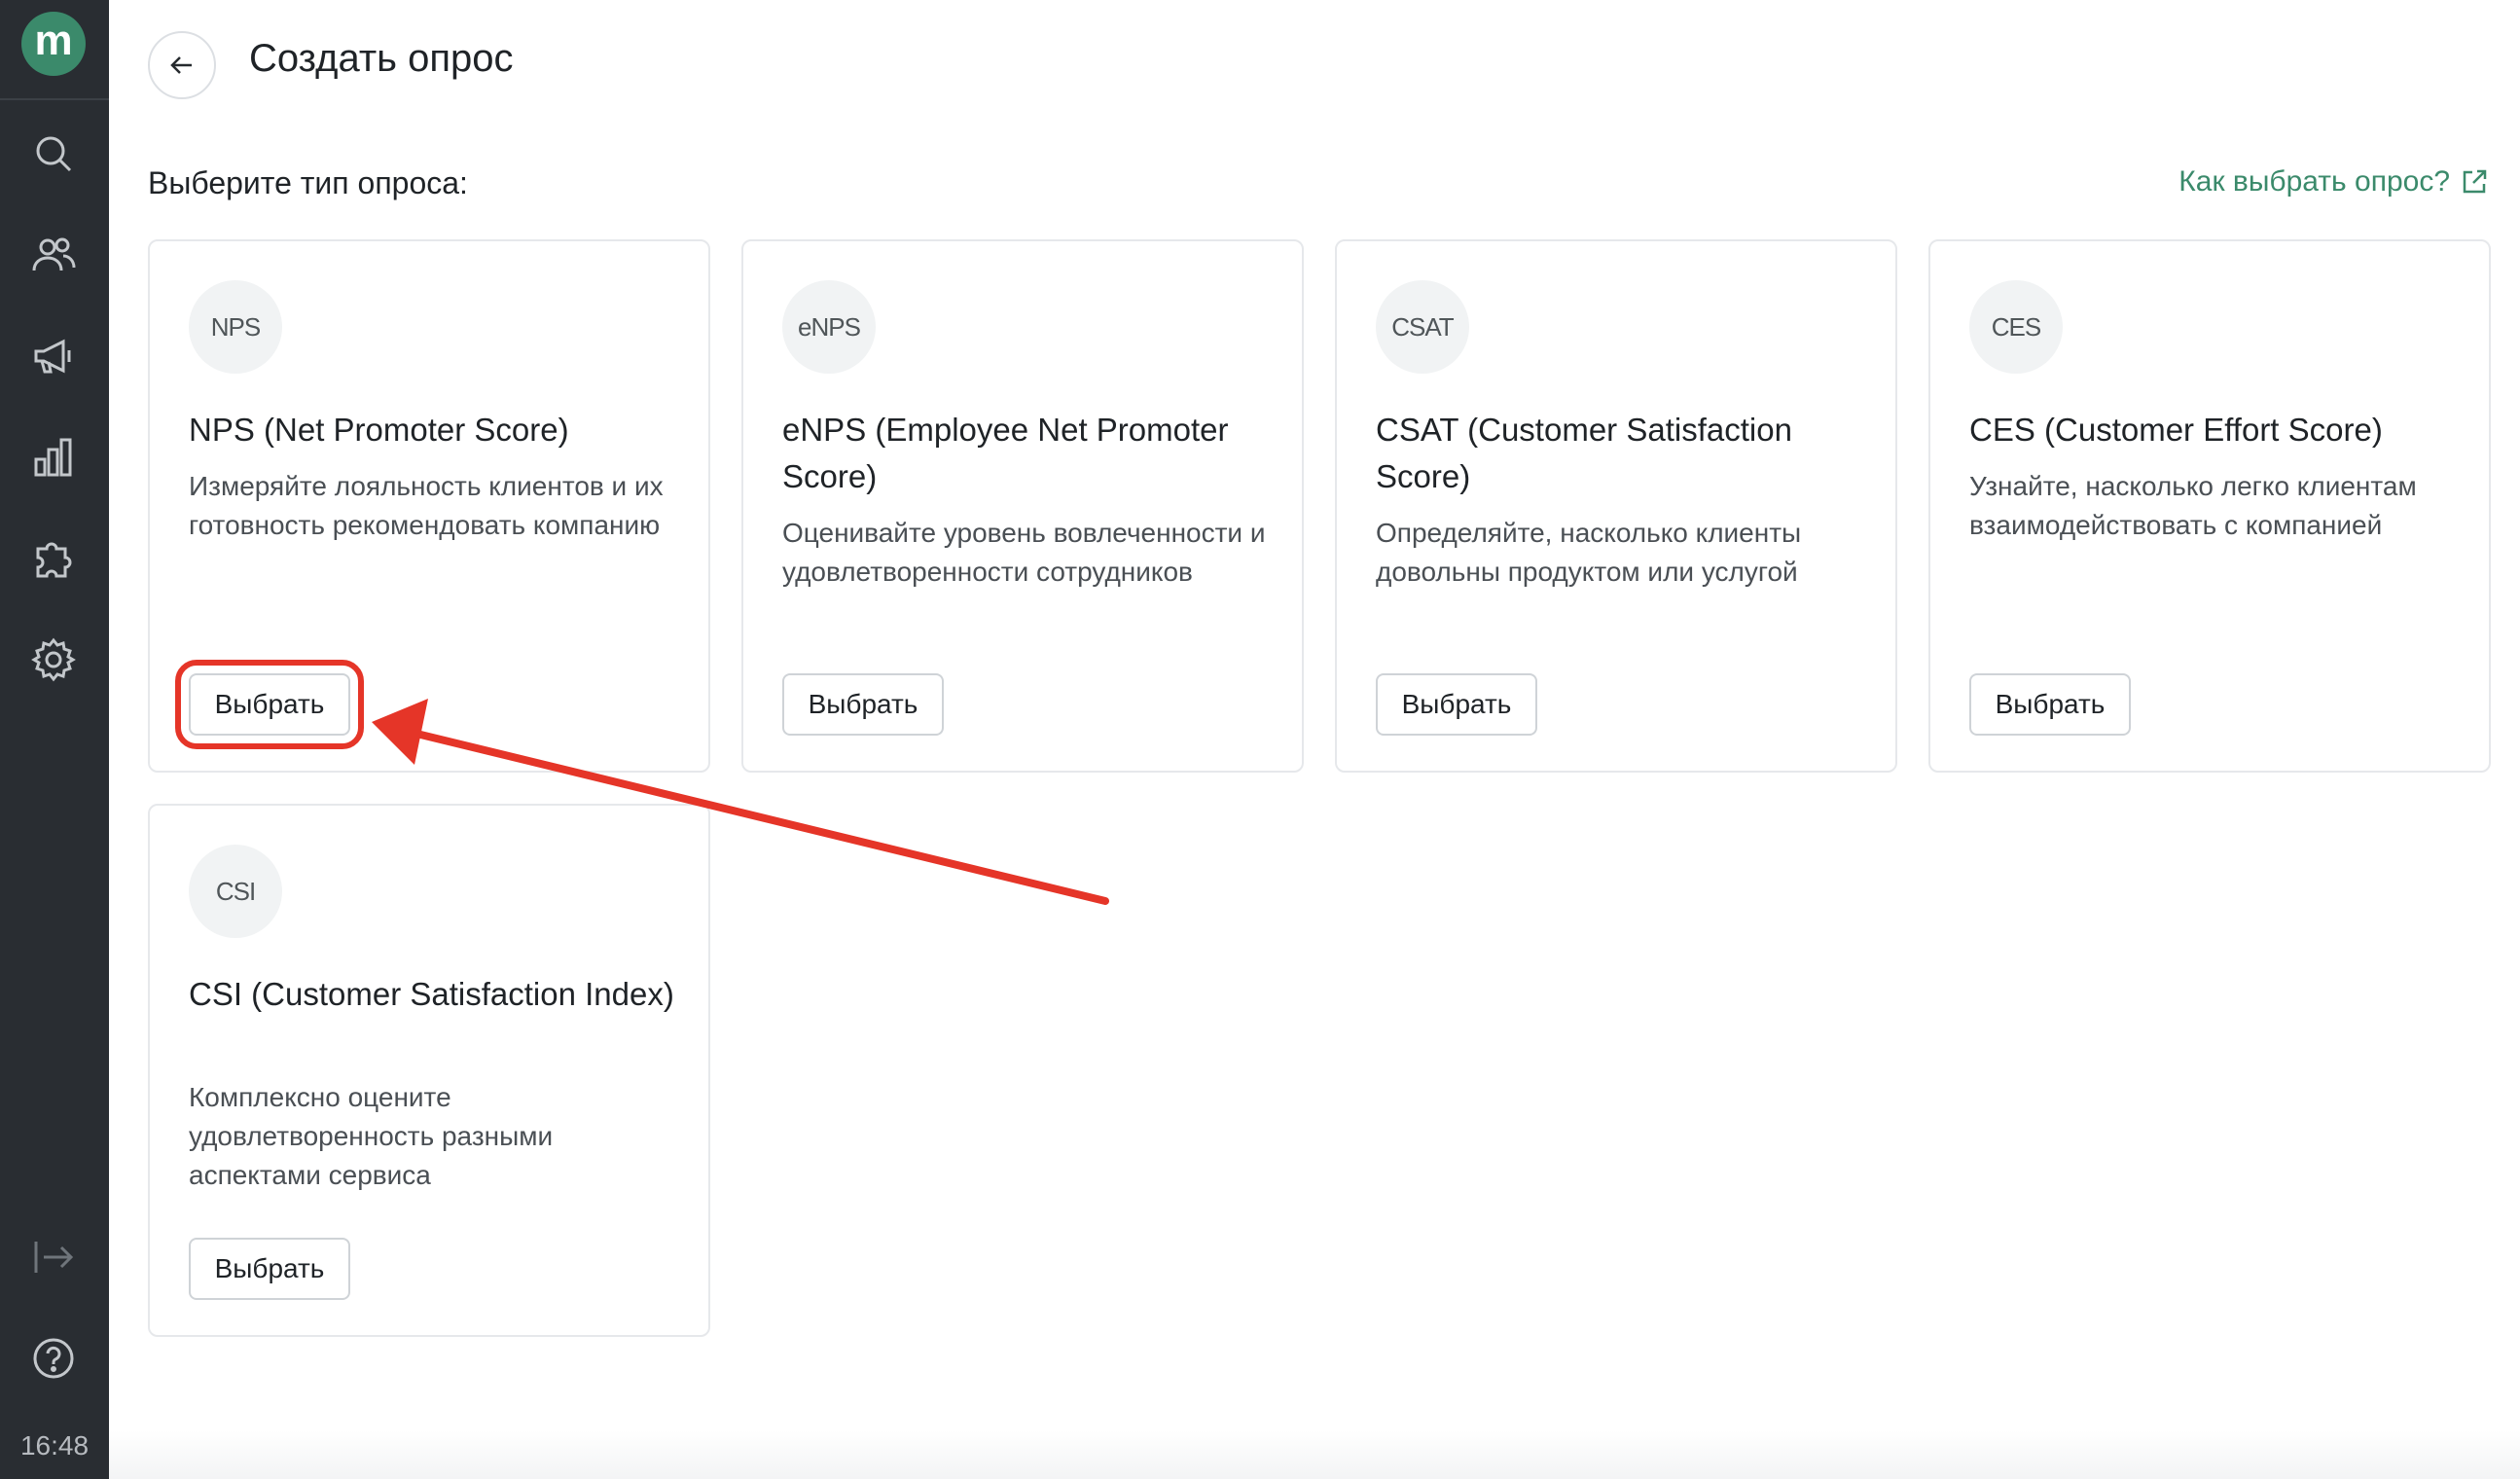  Describe the element at coordinates (381, 58) in the screenshot. I see `page-title: Создать опрос` at that location.